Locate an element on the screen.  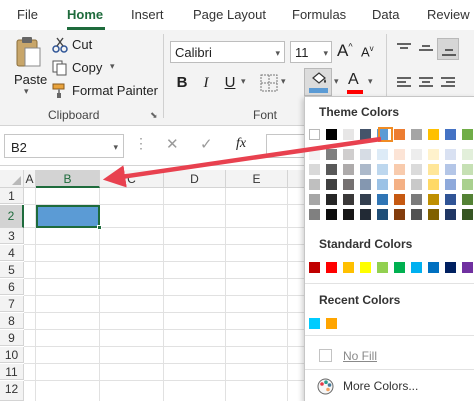
cut-button: Cut is located at coordinates (82, 45).